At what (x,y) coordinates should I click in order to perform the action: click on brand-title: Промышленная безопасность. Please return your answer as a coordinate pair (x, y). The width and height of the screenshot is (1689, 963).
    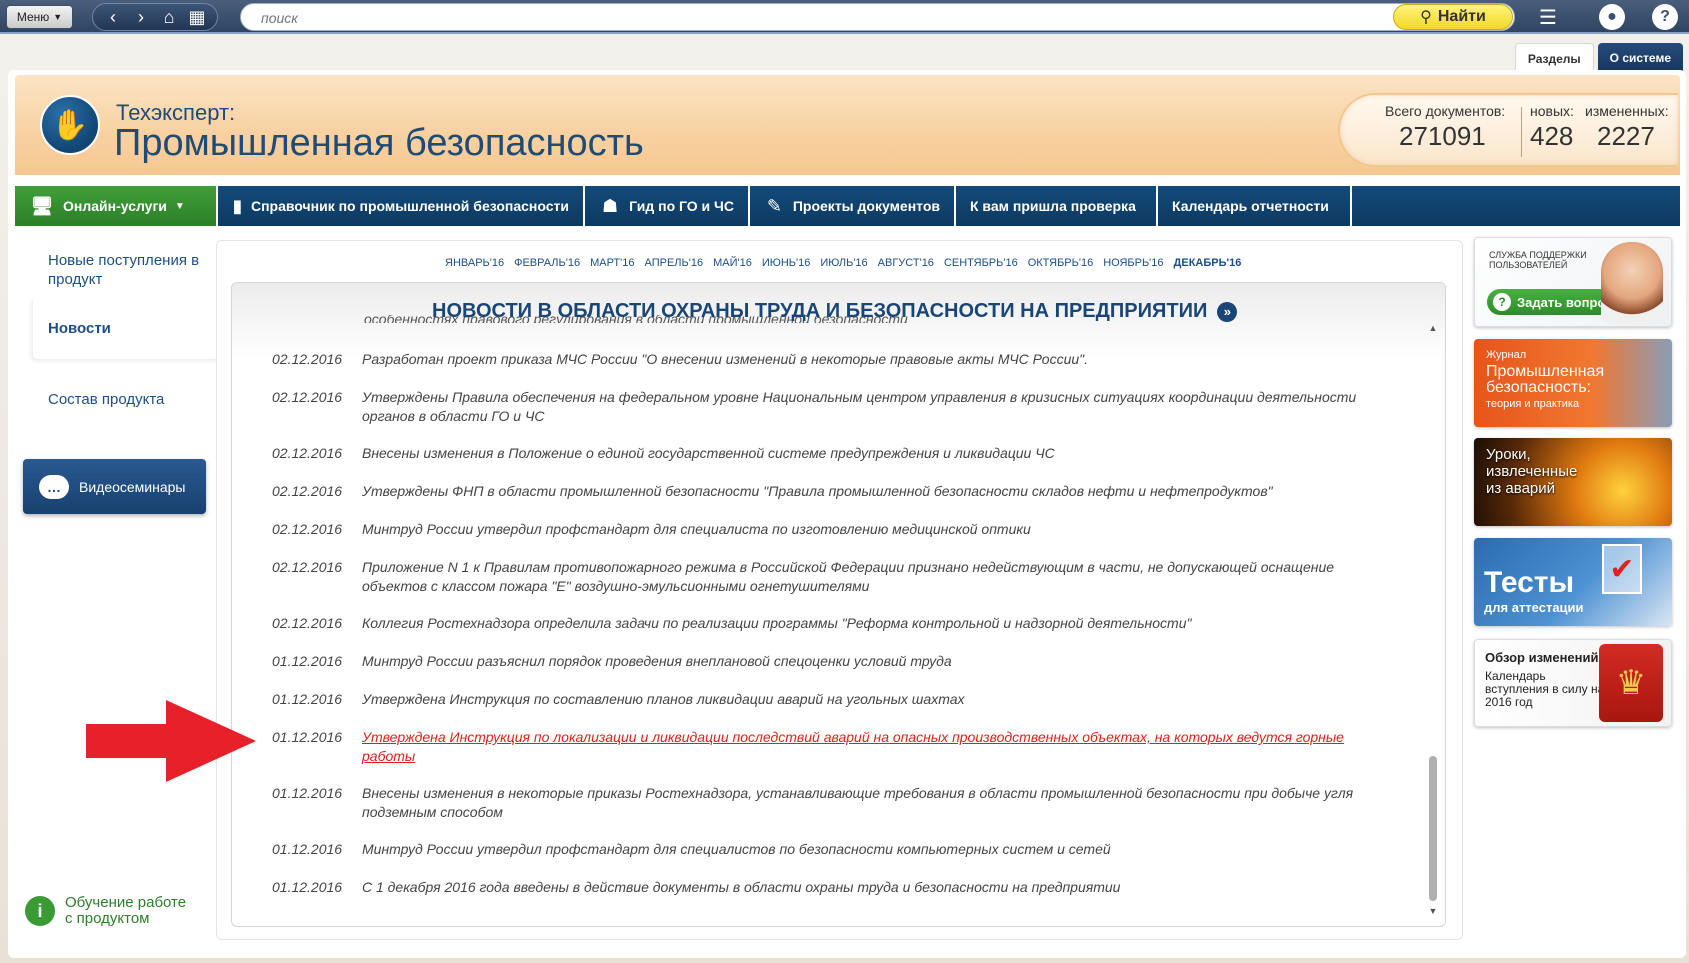
    Looking at the image, I should click on (379, 143).